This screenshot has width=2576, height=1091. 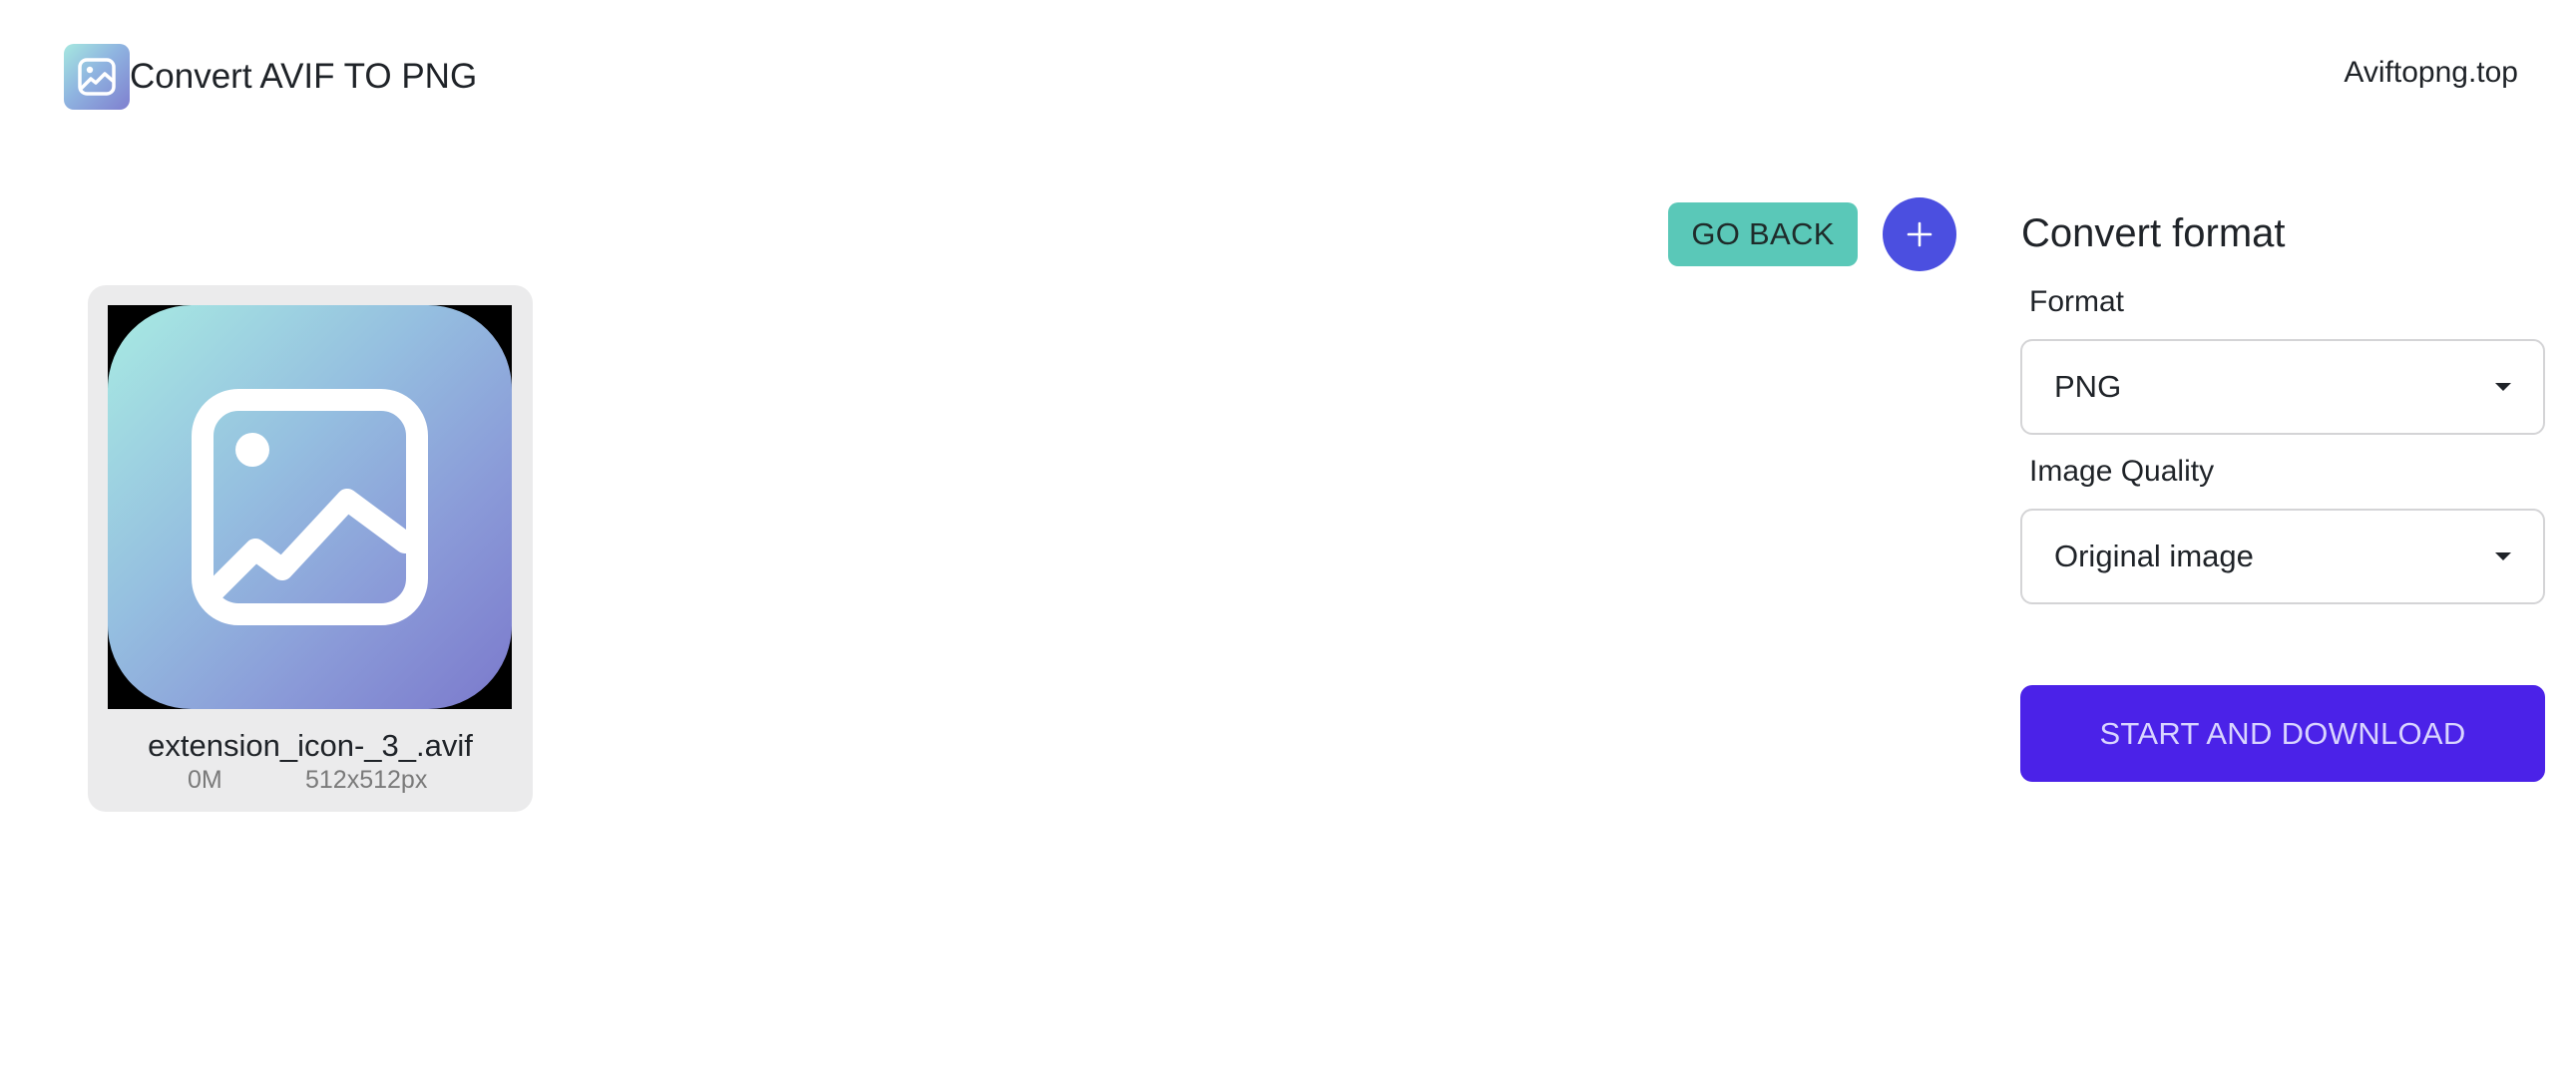 I want to click on file-thumbnail, so click(x=310, y=507).